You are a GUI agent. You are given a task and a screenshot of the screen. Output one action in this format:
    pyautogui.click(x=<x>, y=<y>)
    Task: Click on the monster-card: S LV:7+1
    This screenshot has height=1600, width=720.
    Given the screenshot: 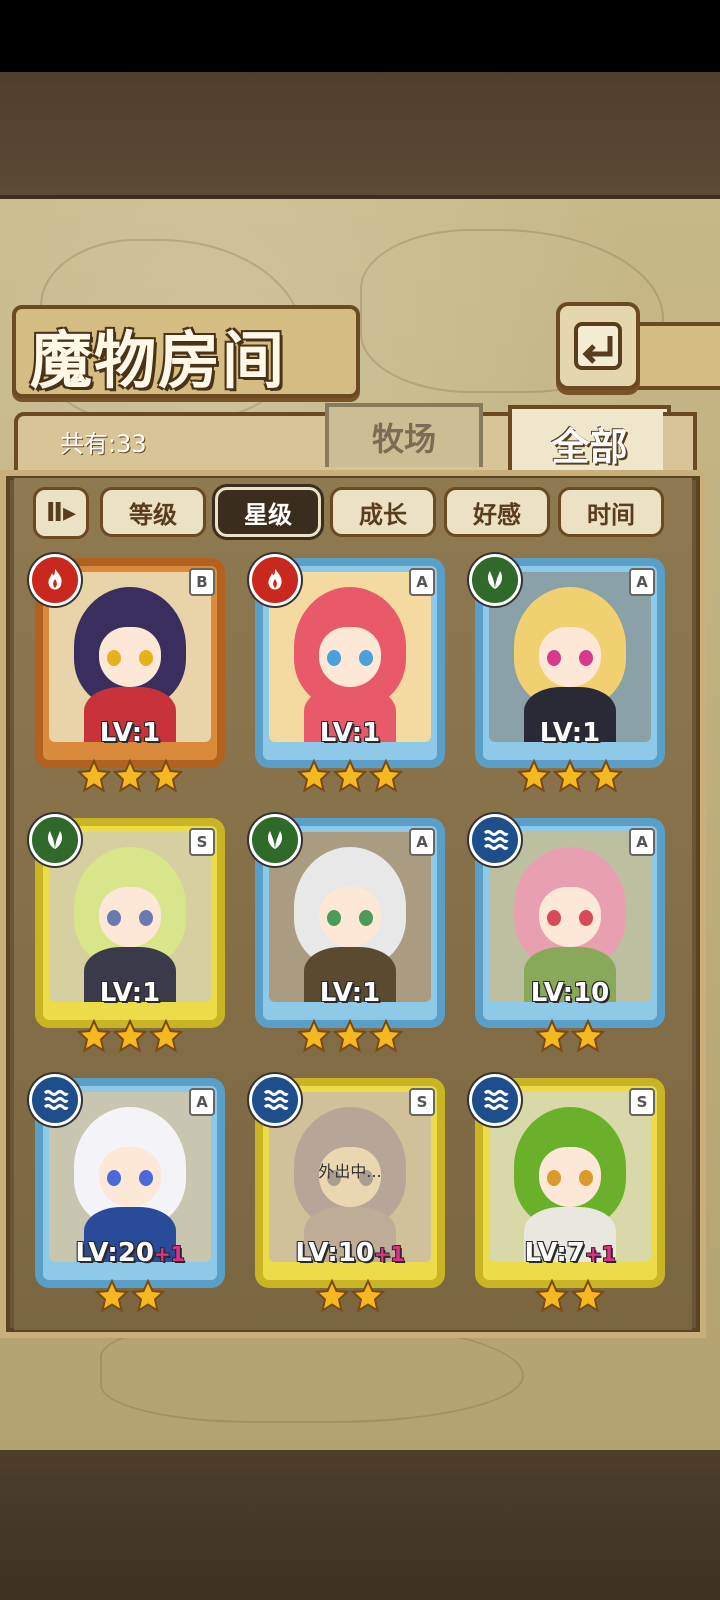 What is the action you would take?
    pyautogui.click(x=567, y=1196)
    